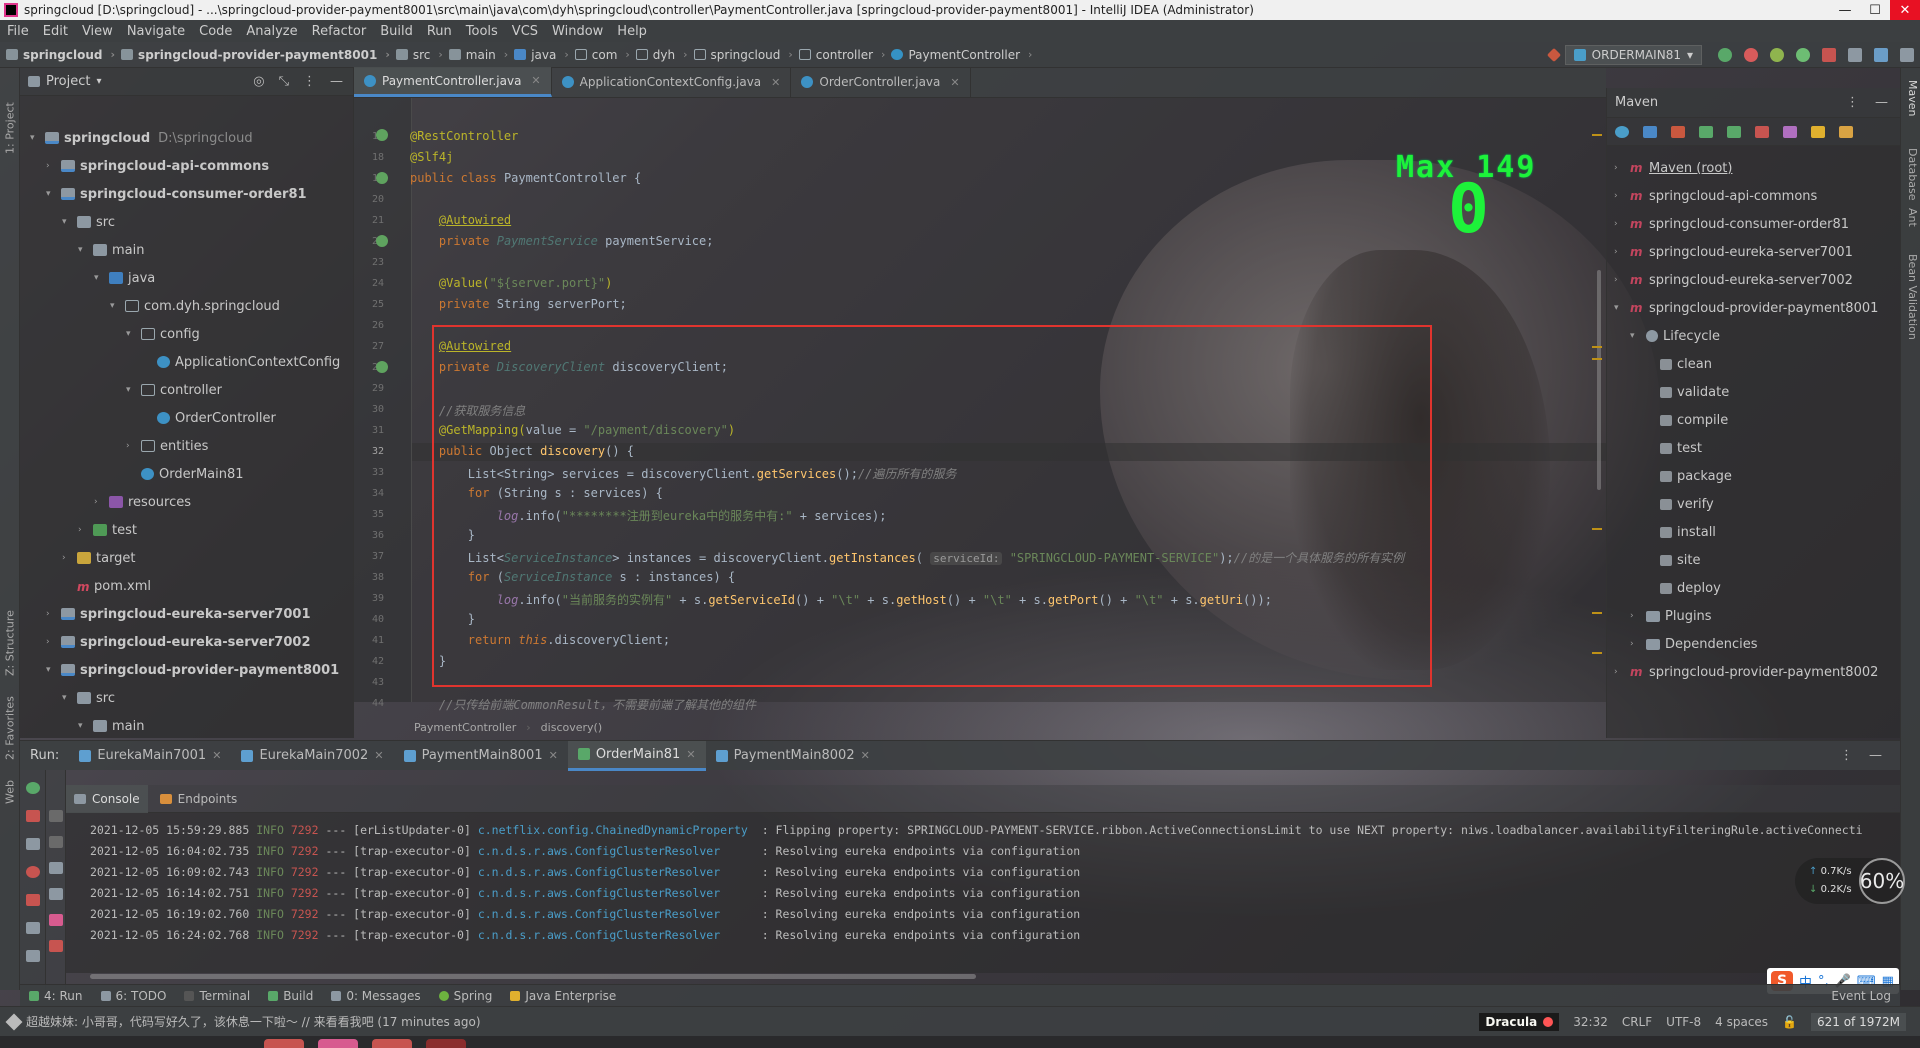 Image resolution: width=1920 pixels, height=1048 pixels. I want to click on layout-icon, so click(33, 928).